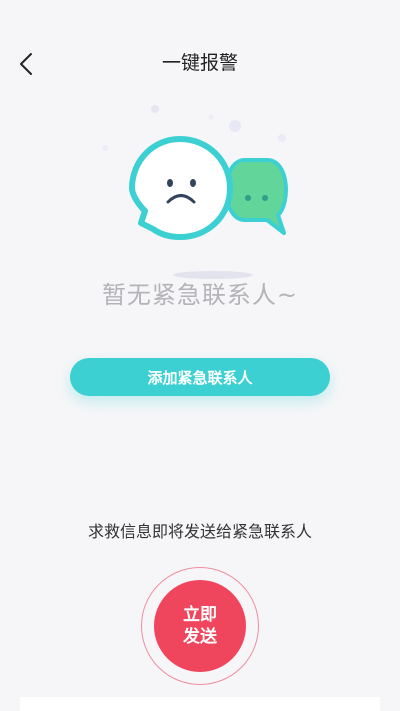 This screenshot has width=400, height=711. I want to click on send-hint-text: 求救信息即将发送给紧急联系人, so click(199, 531).